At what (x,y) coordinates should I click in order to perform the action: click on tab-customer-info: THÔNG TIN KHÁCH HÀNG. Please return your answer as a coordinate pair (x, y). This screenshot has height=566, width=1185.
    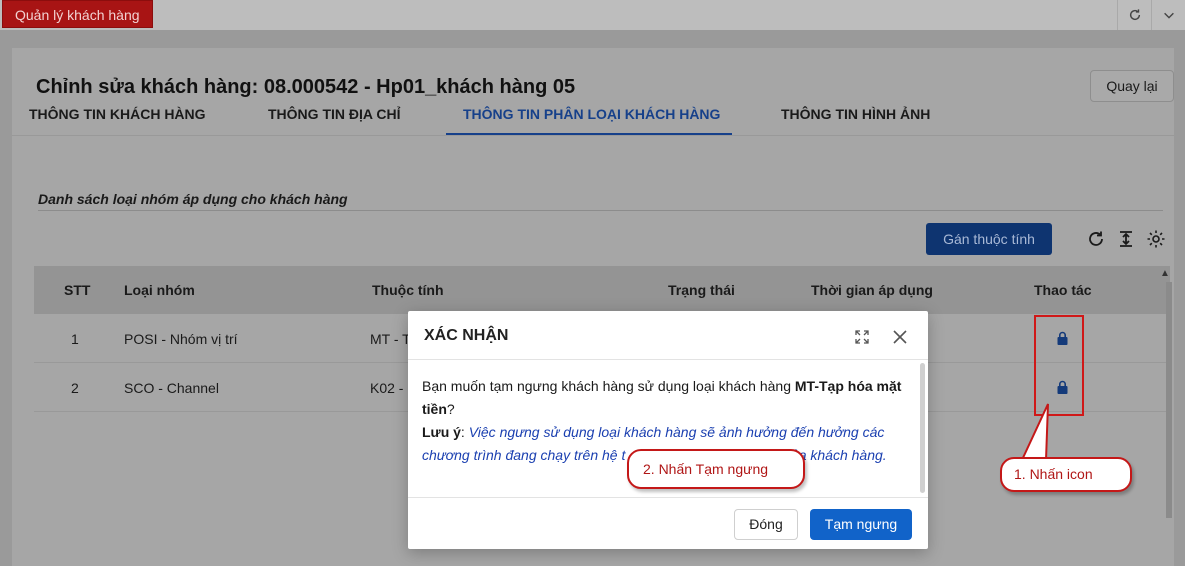
    Looking at the image, I should click on (117, 114).